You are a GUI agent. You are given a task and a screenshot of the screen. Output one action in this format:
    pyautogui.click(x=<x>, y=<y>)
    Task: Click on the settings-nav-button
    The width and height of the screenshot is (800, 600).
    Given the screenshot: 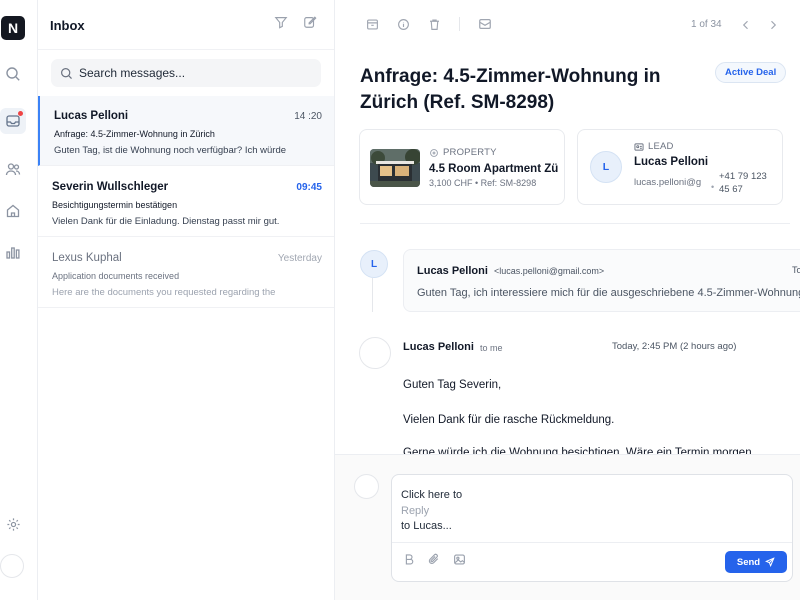 What is the action you would take?
    pyautogui.click(x=13, y=524)
    